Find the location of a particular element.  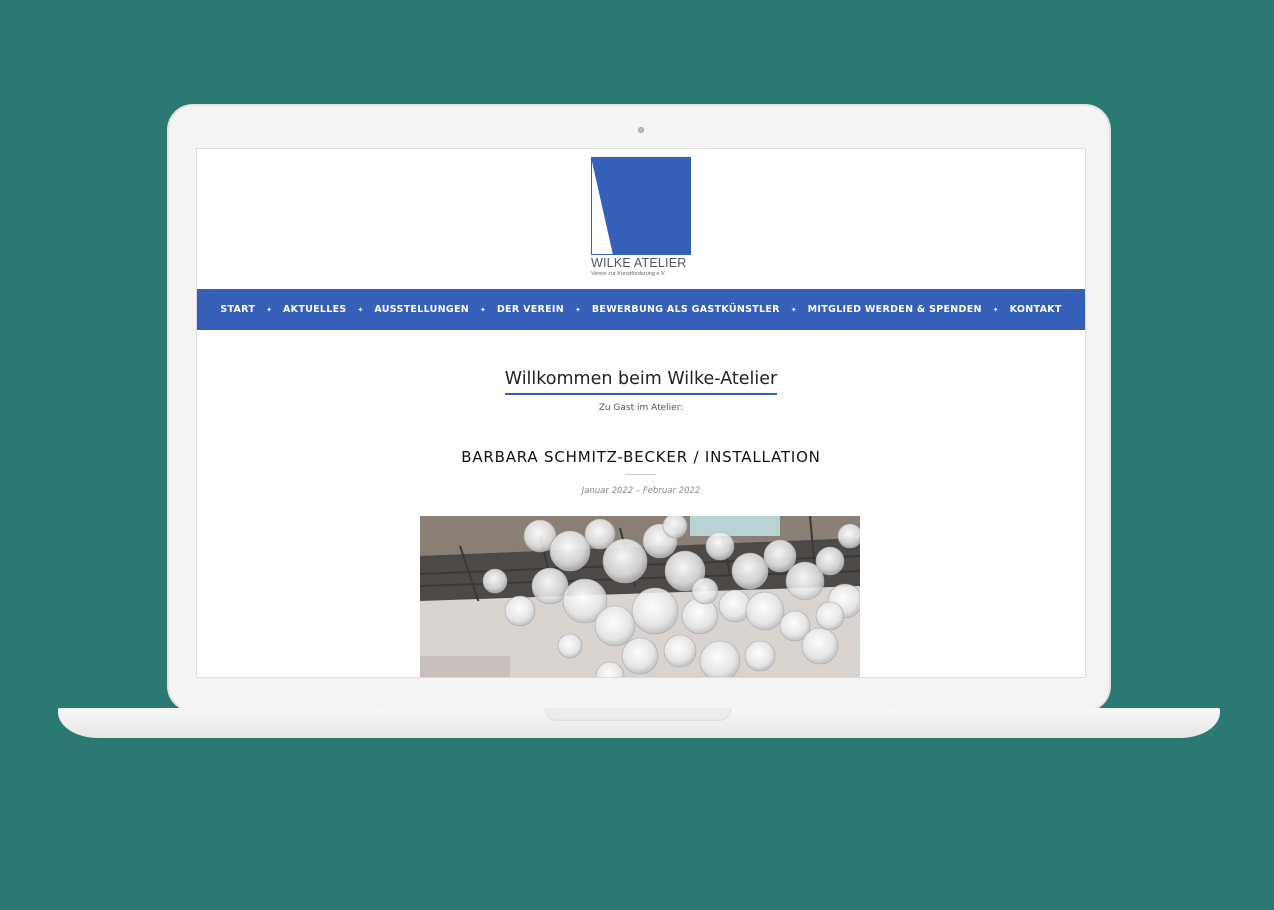

welcome-section: Willkommen beim Wilke-Atelier is located at coordinates (641, 382).